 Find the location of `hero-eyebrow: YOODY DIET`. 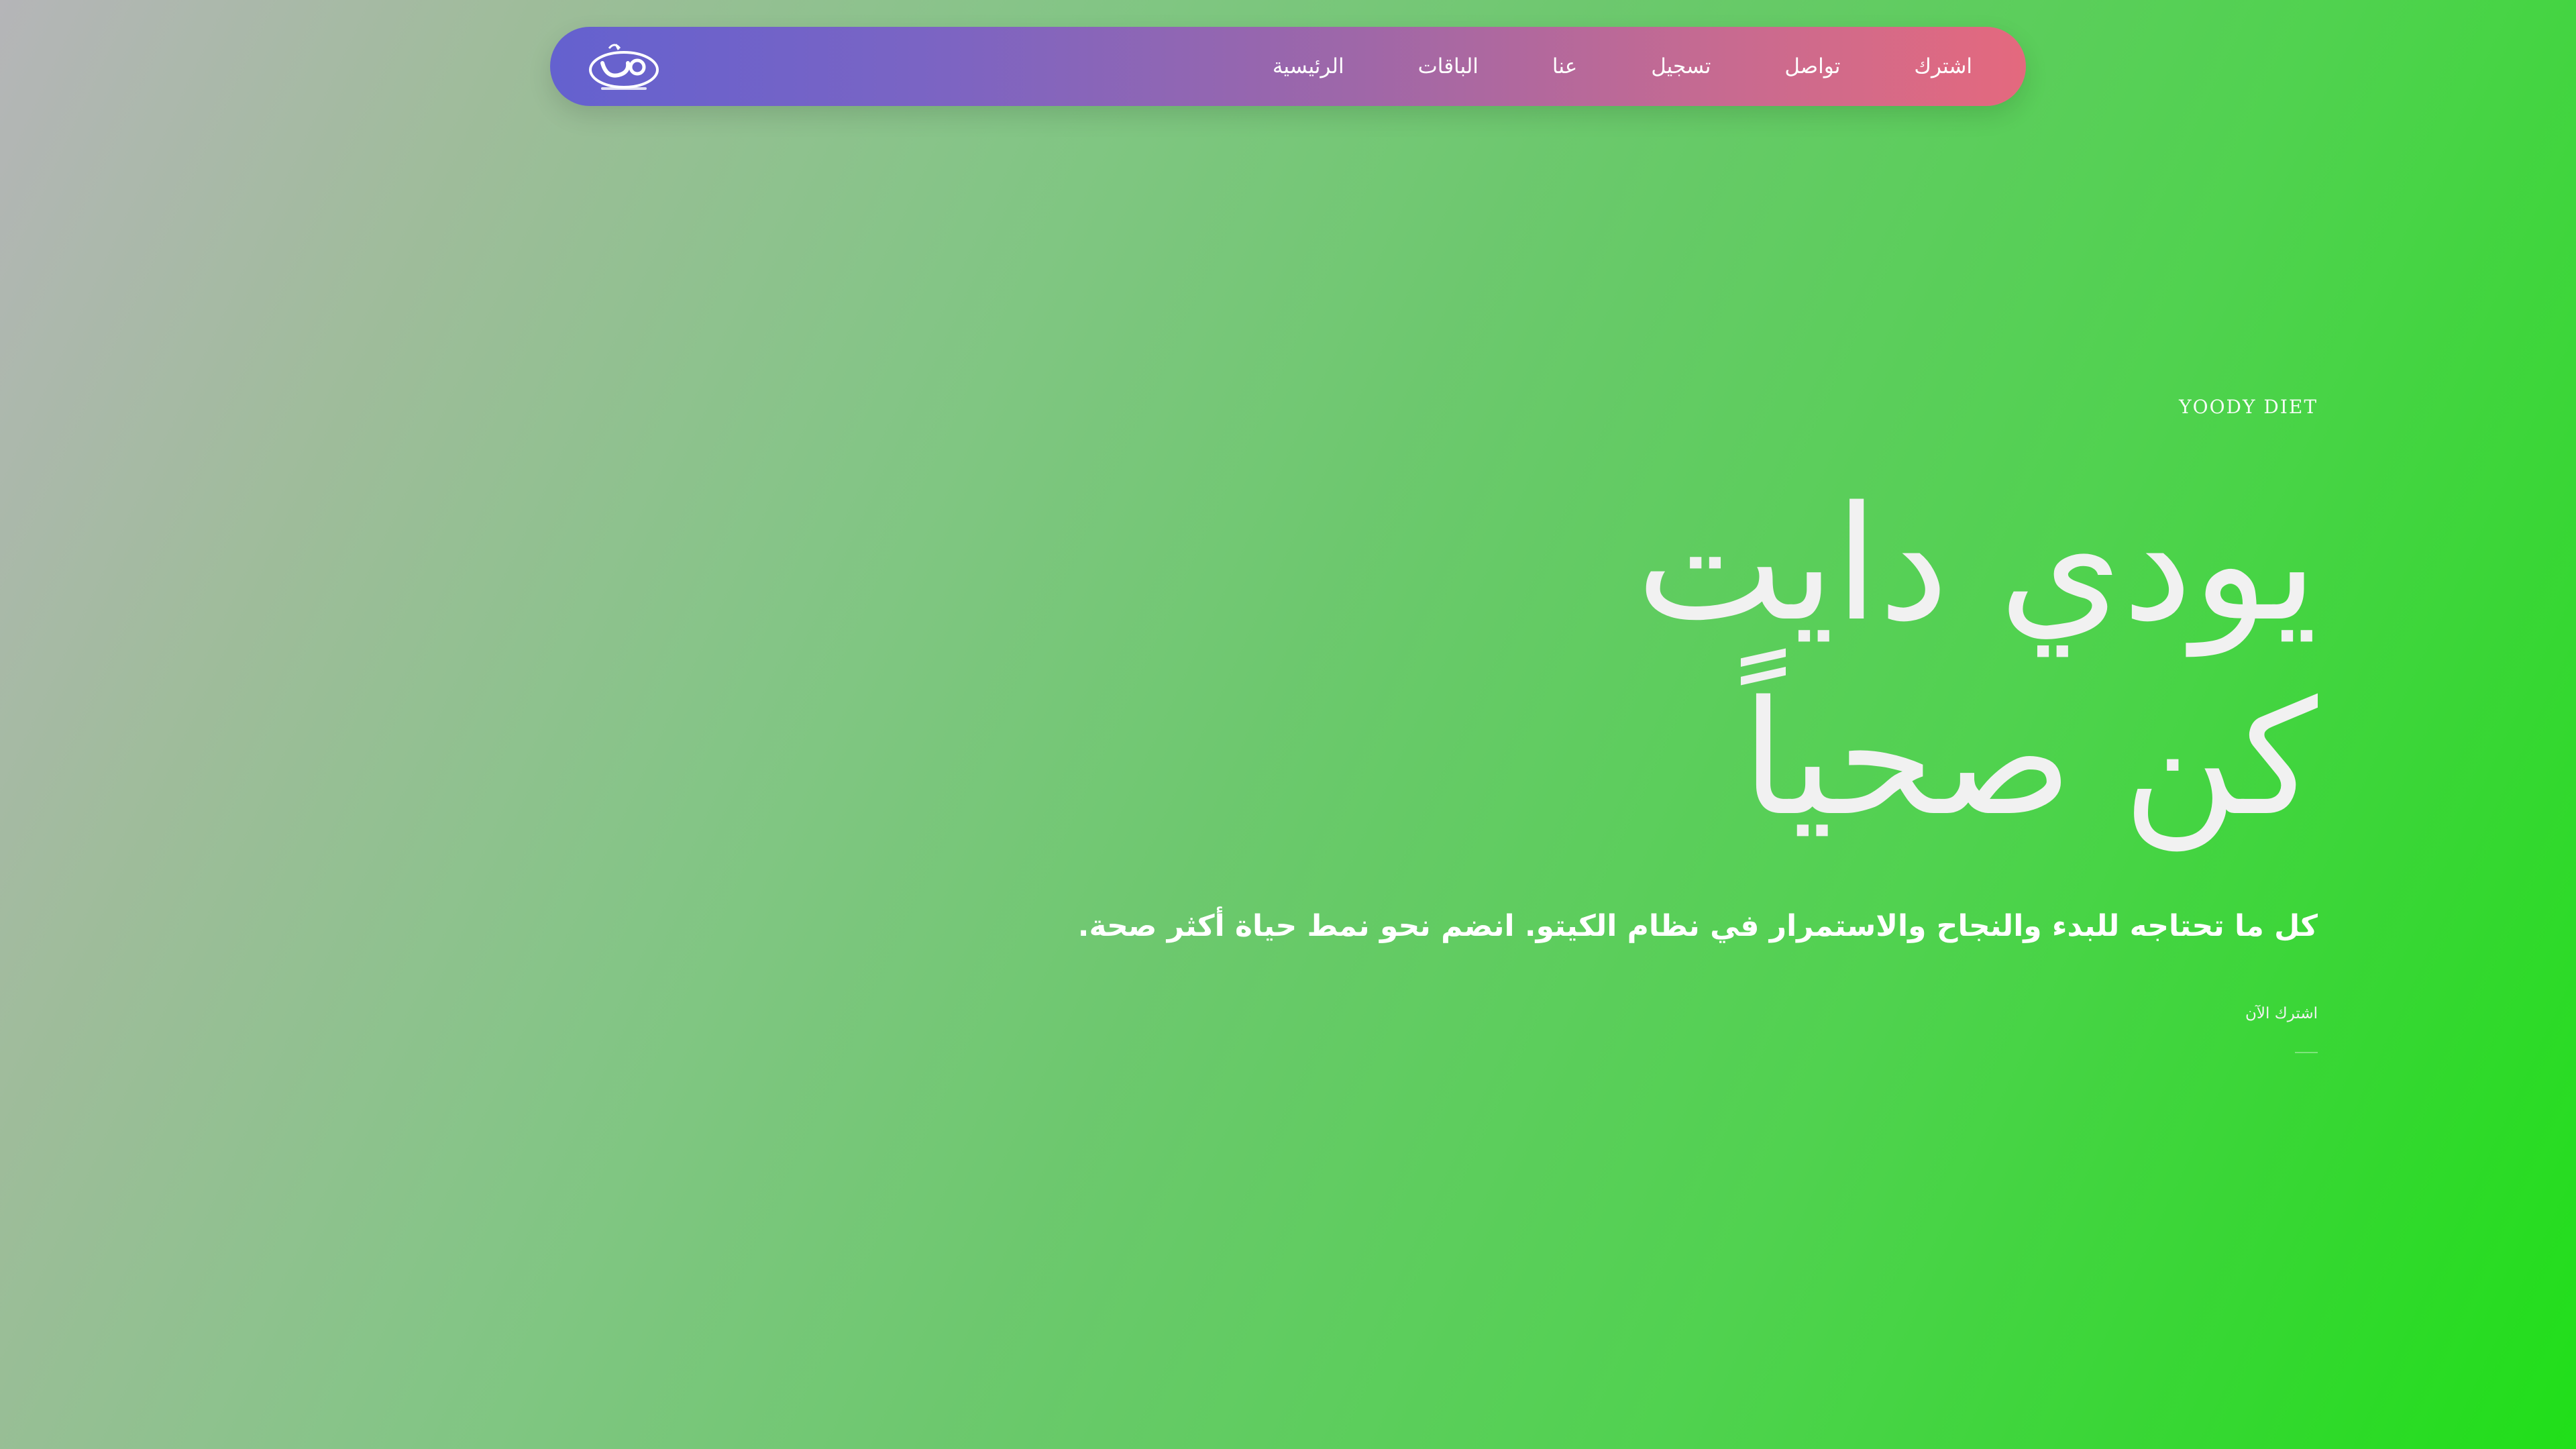

hero-eyebrow: YOODY DIET is located at coordinates (2248, 407).